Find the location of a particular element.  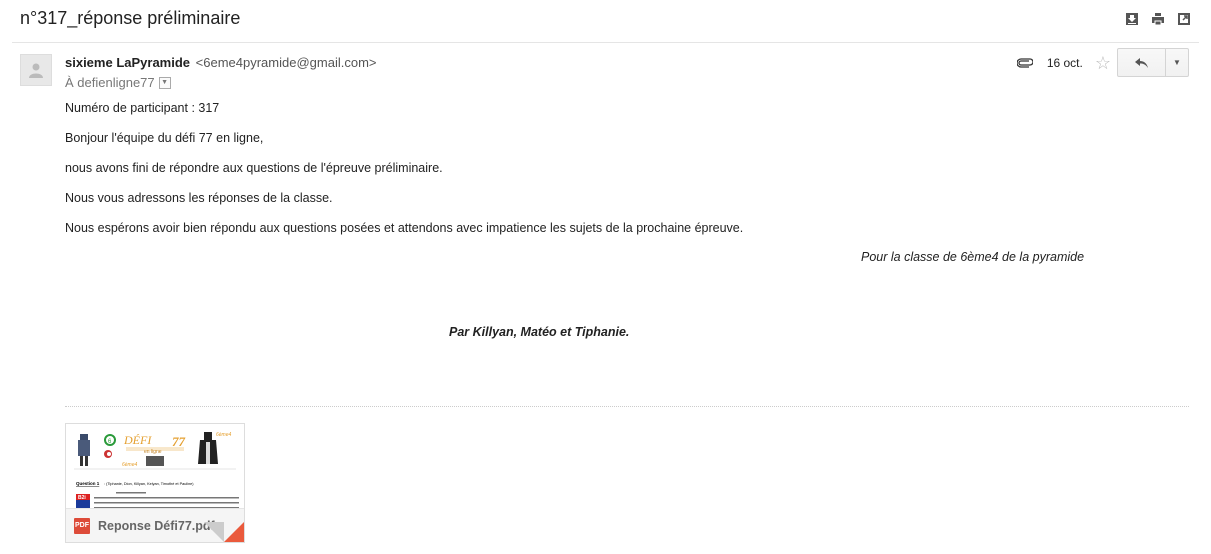

page-corner-fold is located at coordinates (214, 532).